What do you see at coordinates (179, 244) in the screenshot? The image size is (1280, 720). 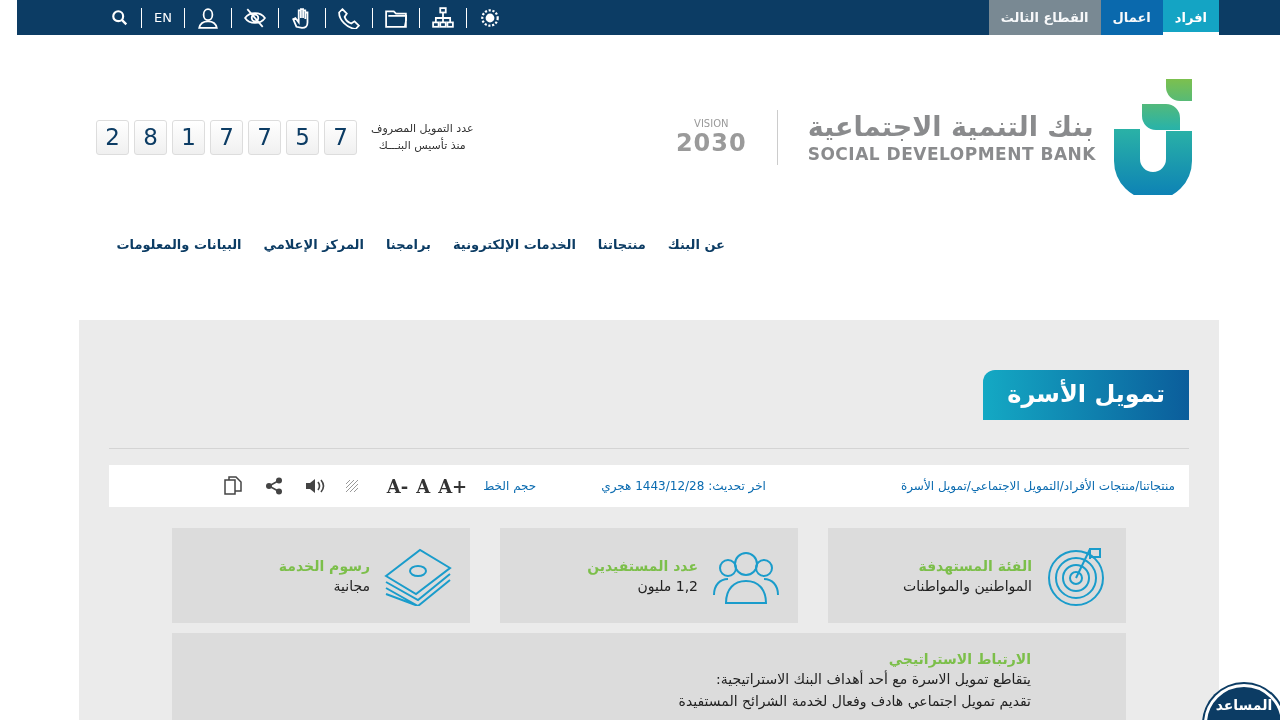 I see `nav-link: البيانات والمعلومات` at bounding box center [179, 244].